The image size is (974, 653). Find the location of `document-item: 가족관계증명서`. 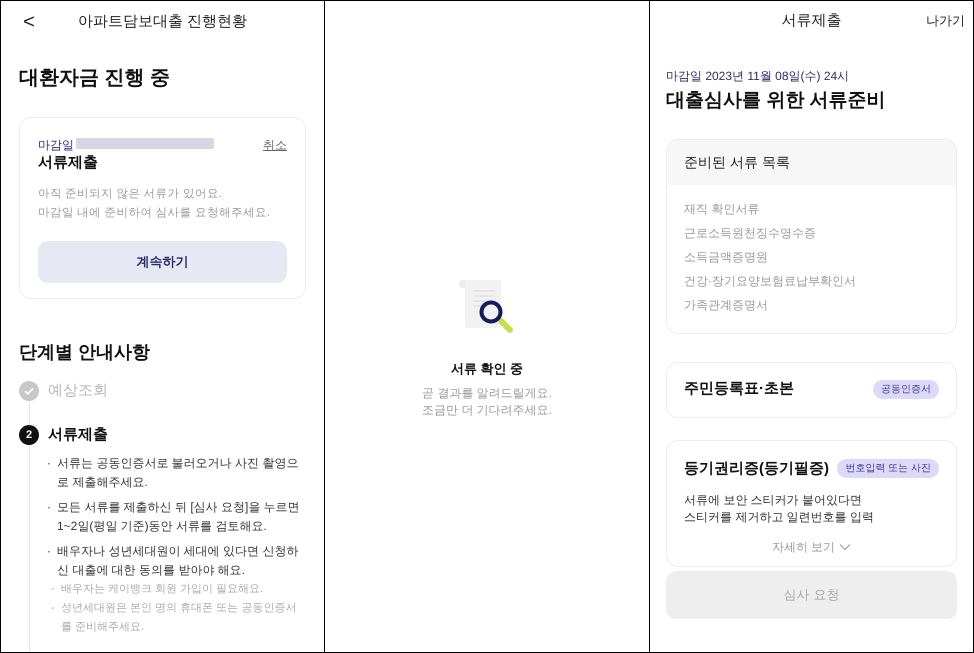

document-item: 가족관계증명서 is located at coordinates (726, 305).